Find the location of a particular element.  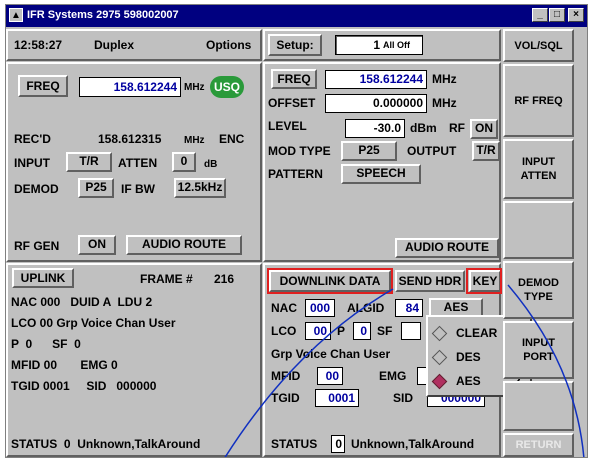

vol-sql-button: VOL/SQL is located at coordinates (538, 45).